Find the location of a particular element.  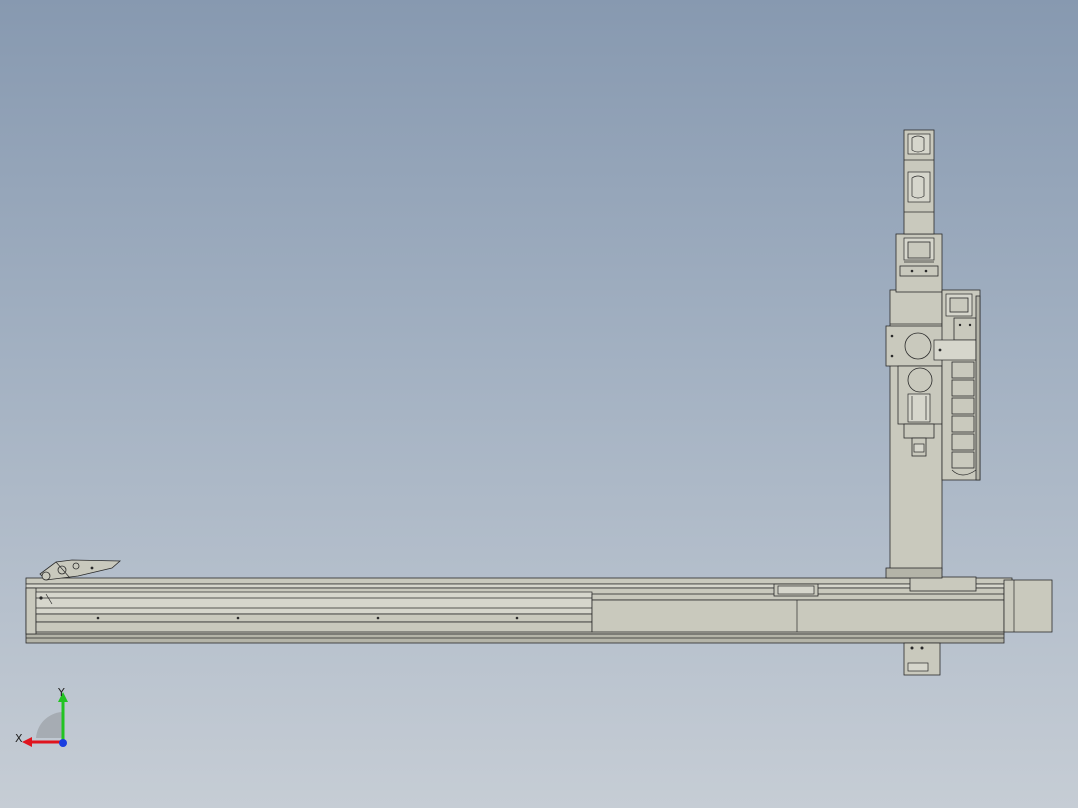

coordinate-triad: Y X is located at coordinates (47, 721).